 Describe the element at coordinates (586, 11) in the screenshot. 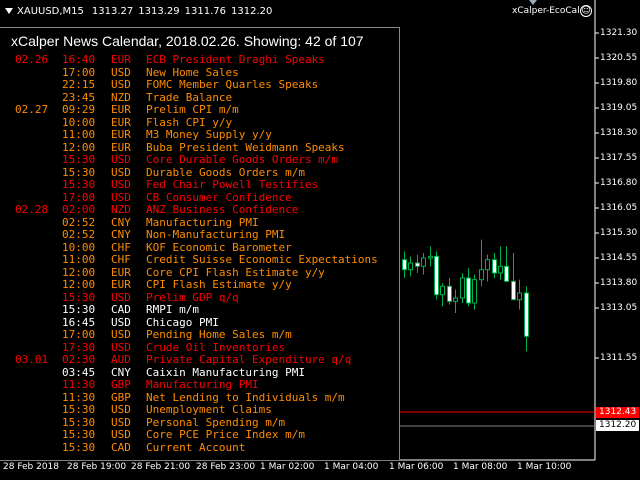

I see `smiley-icon: ☺` at that location.